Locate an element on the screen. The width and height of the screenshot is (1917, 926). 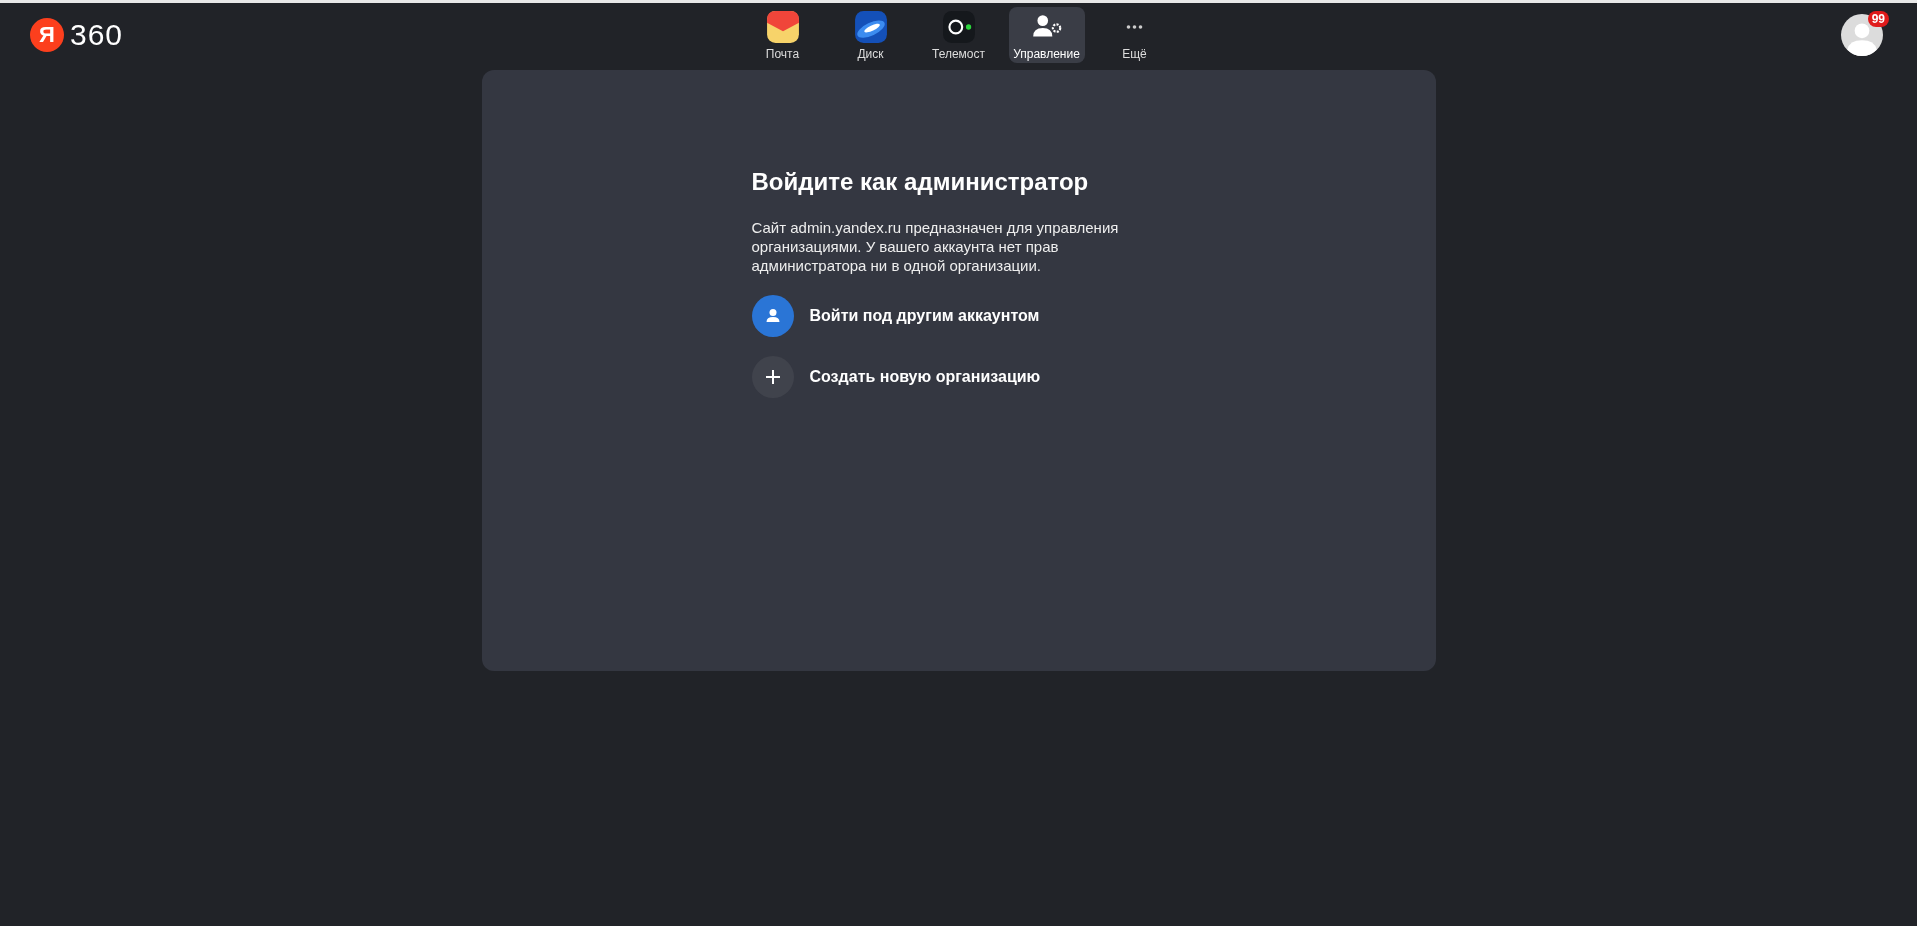
more-icon is located at coordinates (1134, 26).